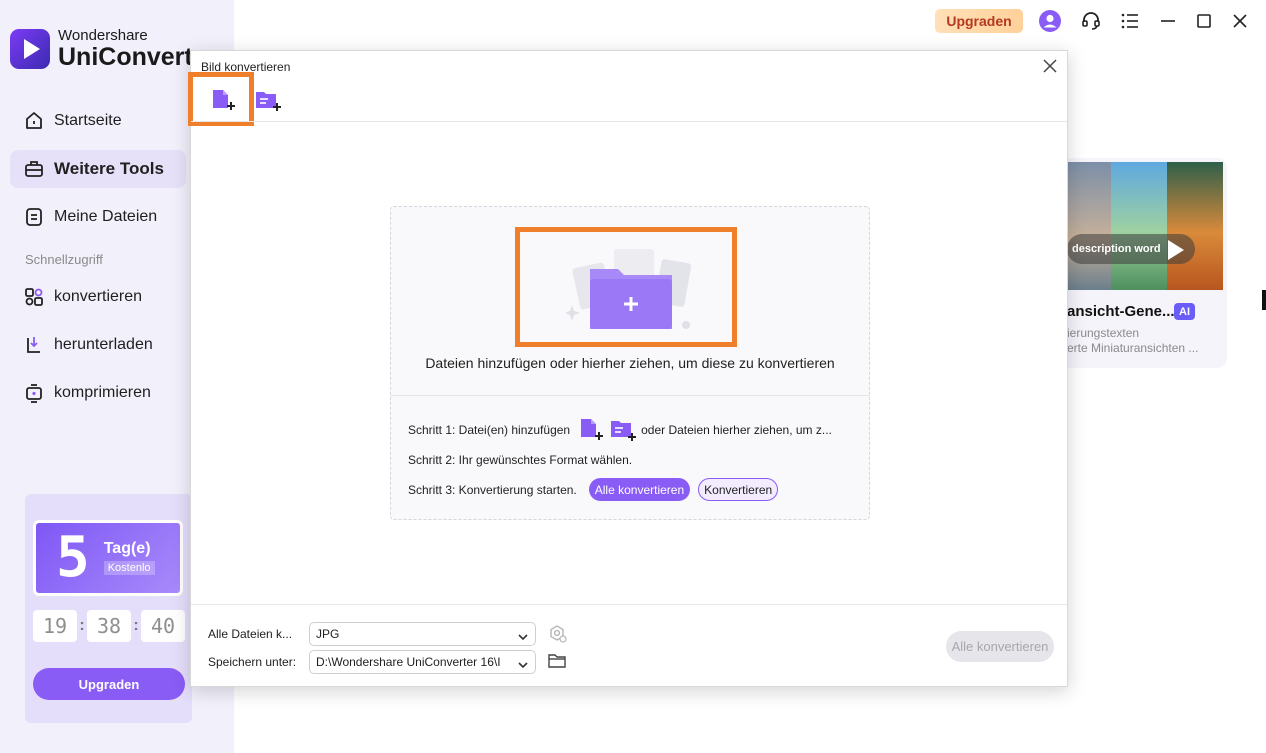 This screenshot has height=753, width=1266. I want to click on format-settings-icon, so click(558, 636).